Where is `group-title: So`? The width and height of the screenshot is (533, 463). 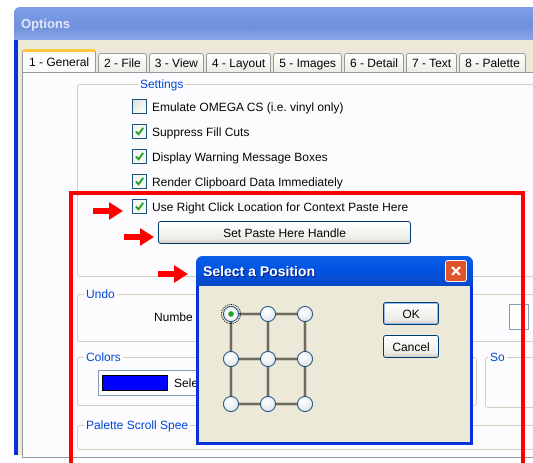 group-title: So is located at coordinates (497, 357).